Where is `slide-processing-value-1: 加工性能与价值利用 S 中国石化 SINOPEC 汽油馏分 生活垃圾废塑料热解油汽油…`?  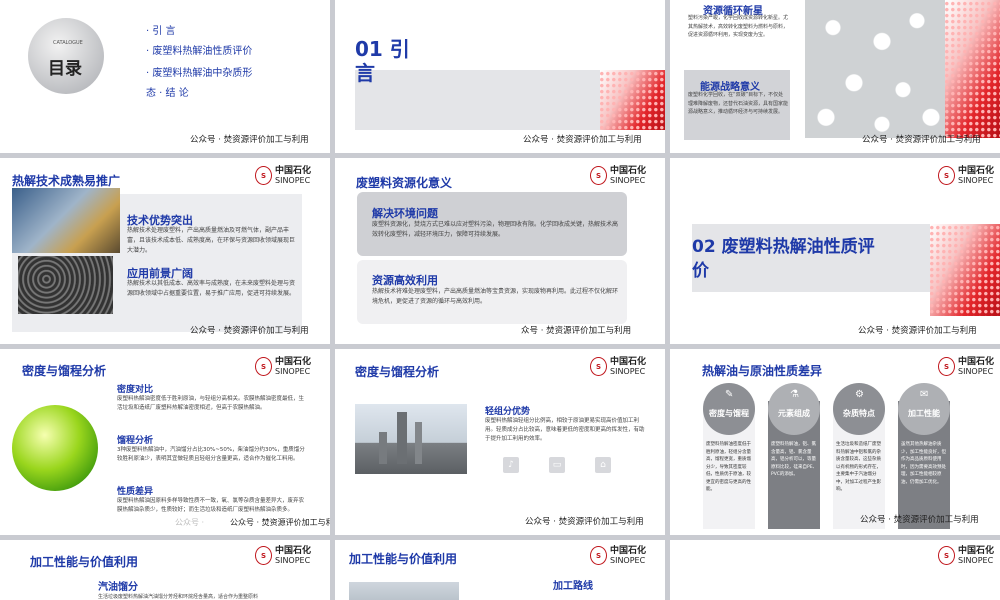
slide-processing-value-1: 加工性能与价值利用 S 中国石化 SINOPEC 汽油馏分 生活垃圾废塑料热解油汽油… is located at coordinates (165, 570).